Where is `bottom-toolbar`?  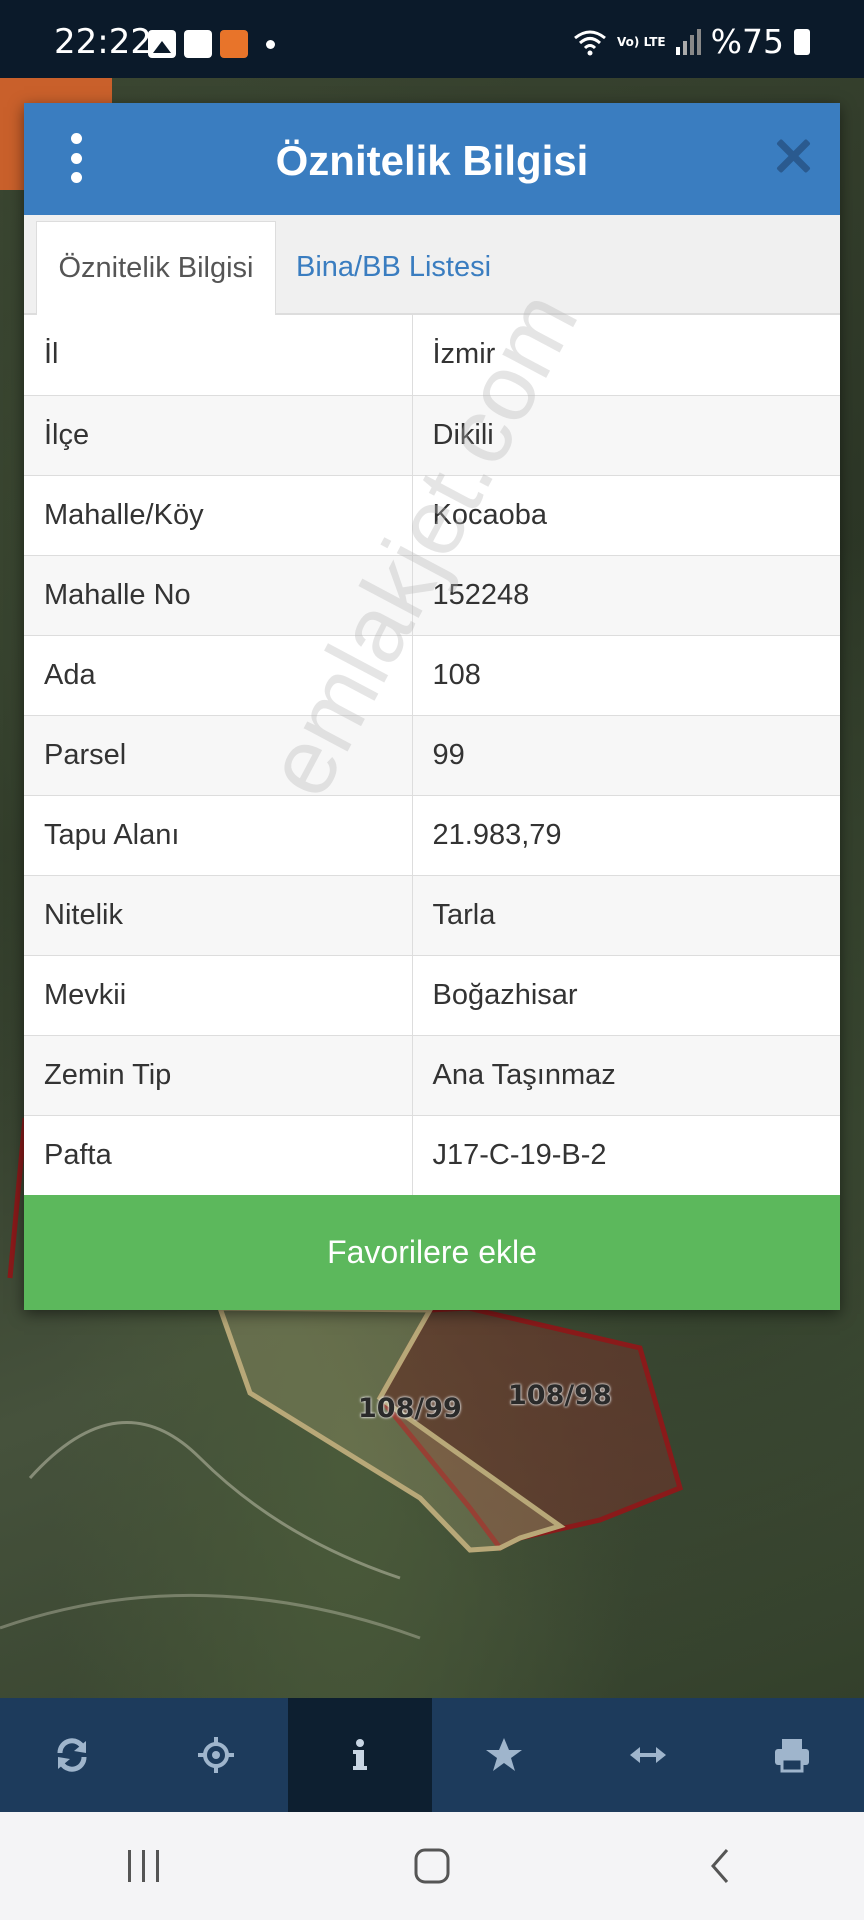
bottom-toolbar is located at coordinates (432, 1755).